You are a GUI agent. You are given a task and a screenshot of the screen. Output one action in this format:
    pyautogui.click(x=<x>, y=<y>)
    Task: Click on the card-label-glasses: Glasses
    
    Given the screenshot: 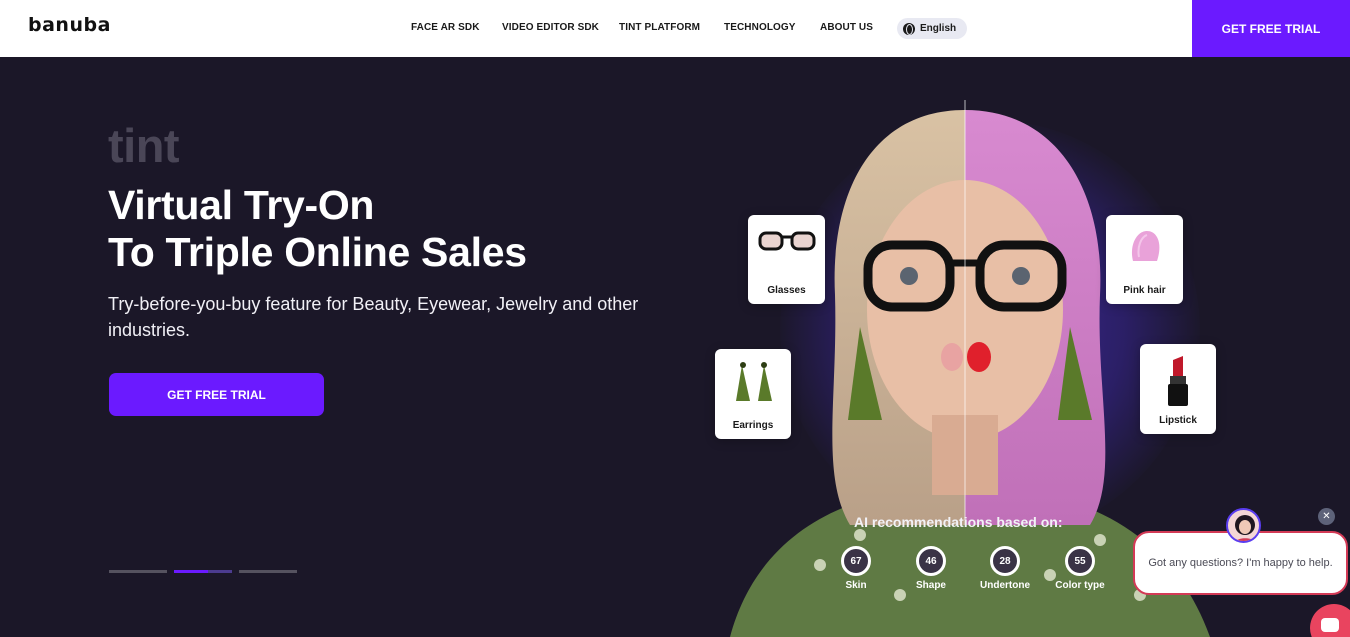 What is the action you would take?
    pyautogui.click(x=786, y=290)
    